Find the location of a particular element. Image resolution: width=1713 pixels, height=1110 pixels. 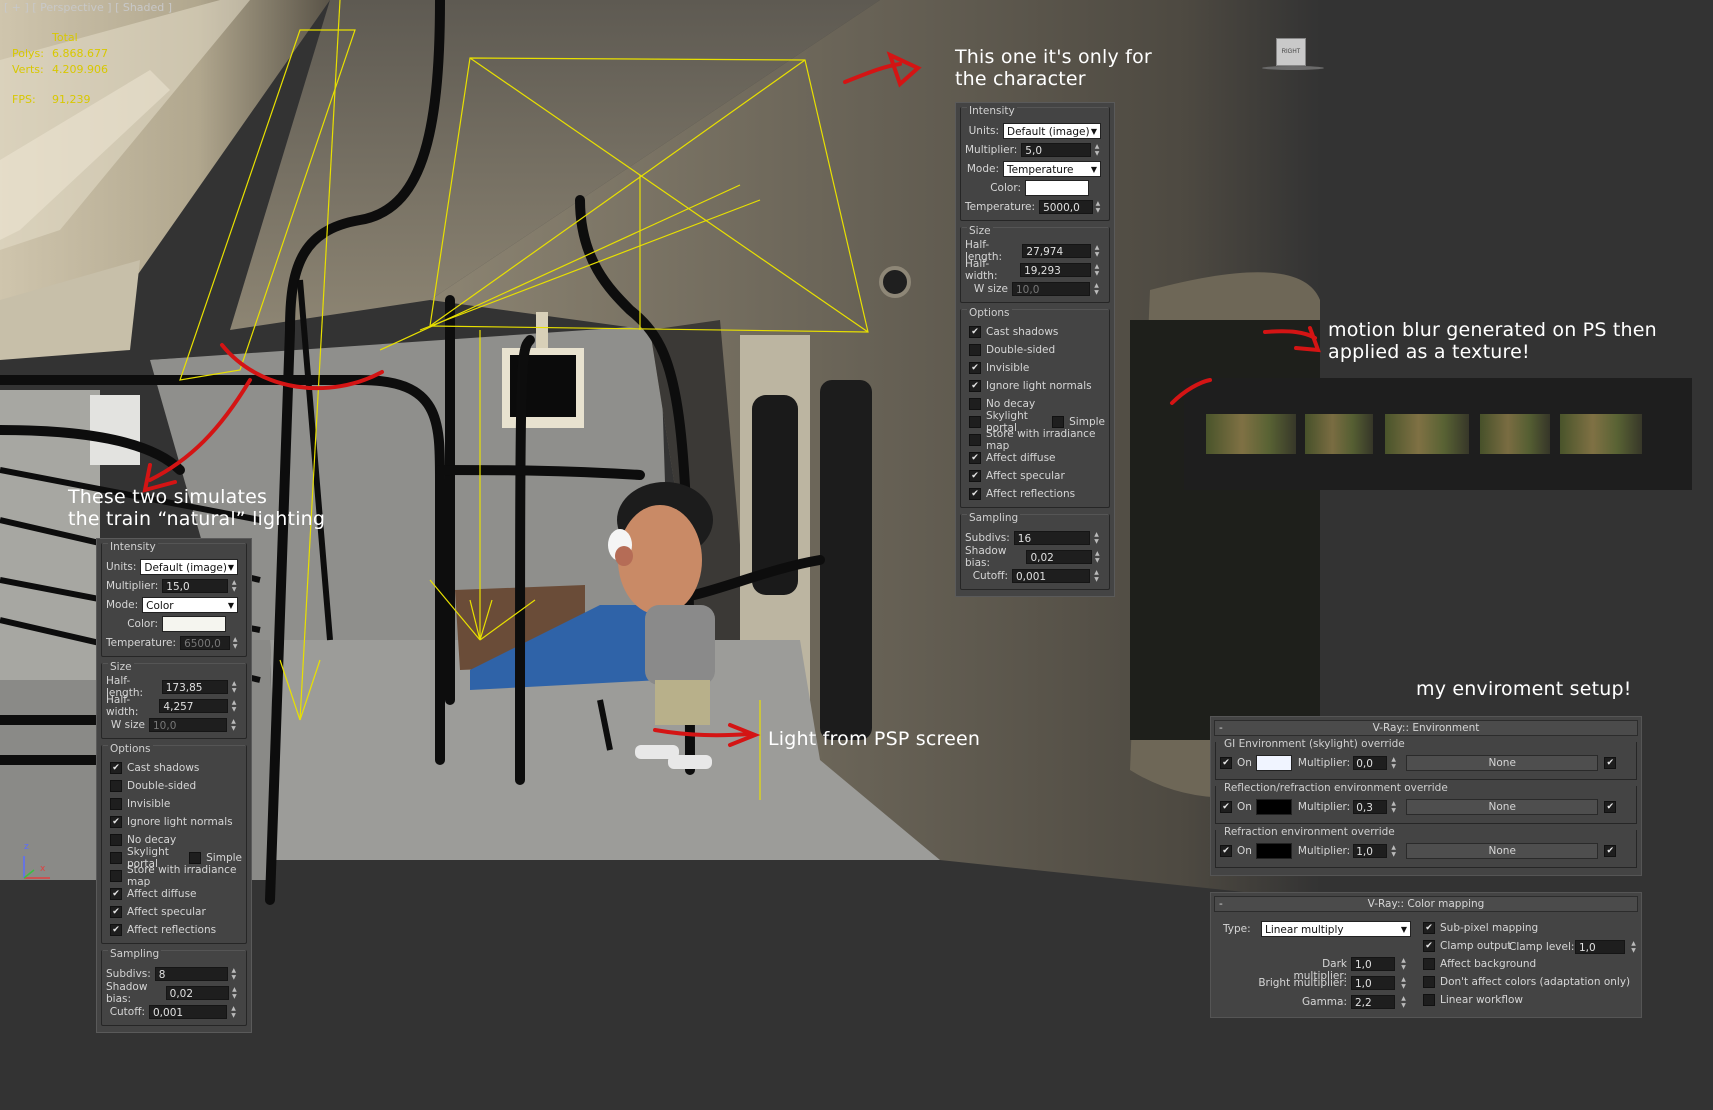

multiplier-input: 15,0 is located at coordinates (195, 585).